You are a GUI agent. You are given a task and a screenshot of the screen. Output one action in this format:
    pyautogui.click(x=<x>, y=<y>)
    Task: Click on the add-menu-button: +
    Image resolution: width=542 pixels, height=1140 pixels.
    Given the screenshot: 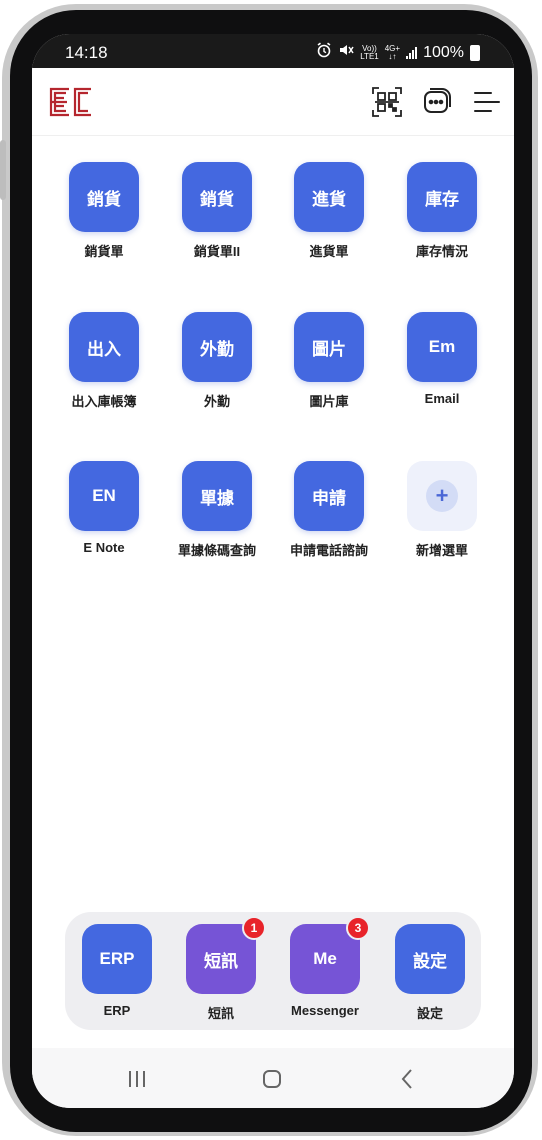 What is the action you would take?
    pyautogui.click(x=442, y=496)
    